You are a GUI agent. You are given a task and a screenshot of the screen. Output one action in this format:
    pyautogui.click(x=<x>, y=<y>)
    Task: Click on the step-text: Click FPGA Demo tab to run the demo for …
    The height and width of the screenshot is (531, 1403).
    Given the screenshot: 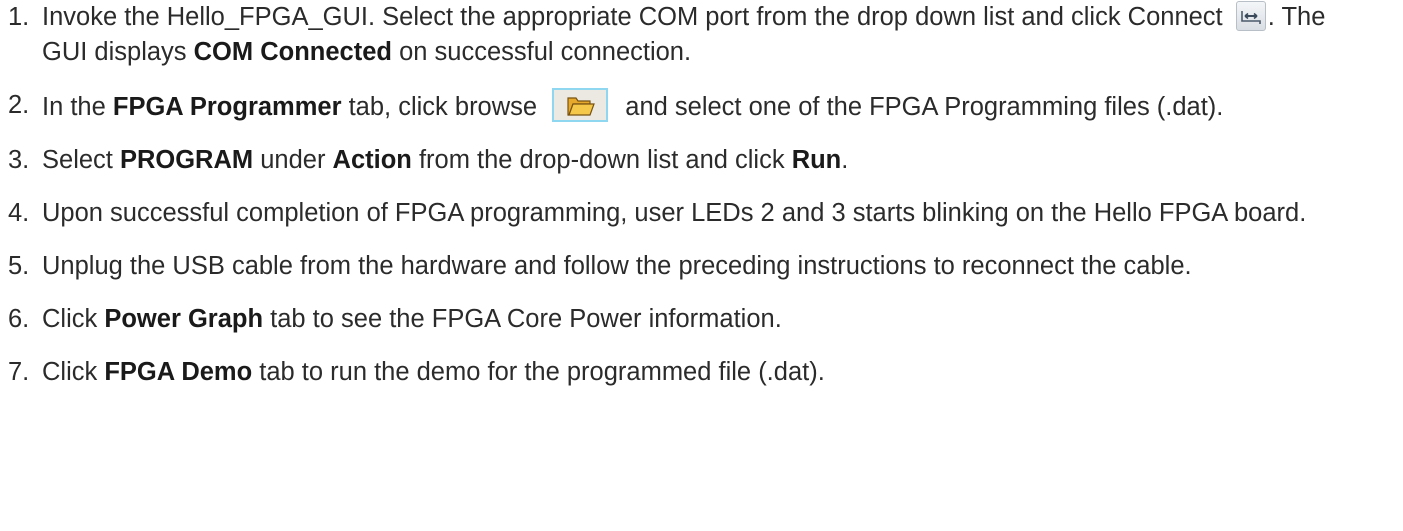 What is the action you would take?
    pyautogui.click(x=722, y=372)
    